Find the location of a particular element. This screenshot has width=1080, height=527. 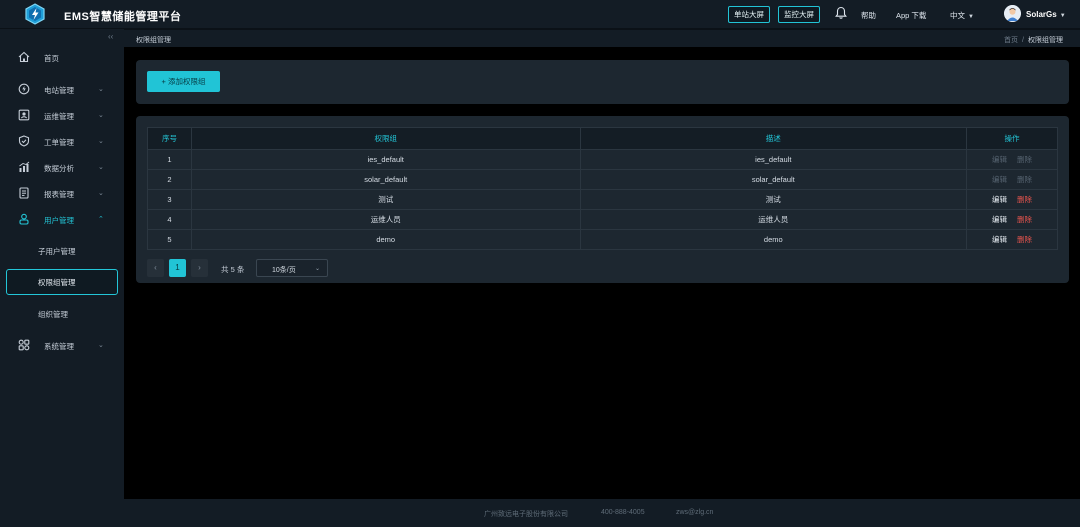

cell-index: 3 is located at coordinates (169, 199).